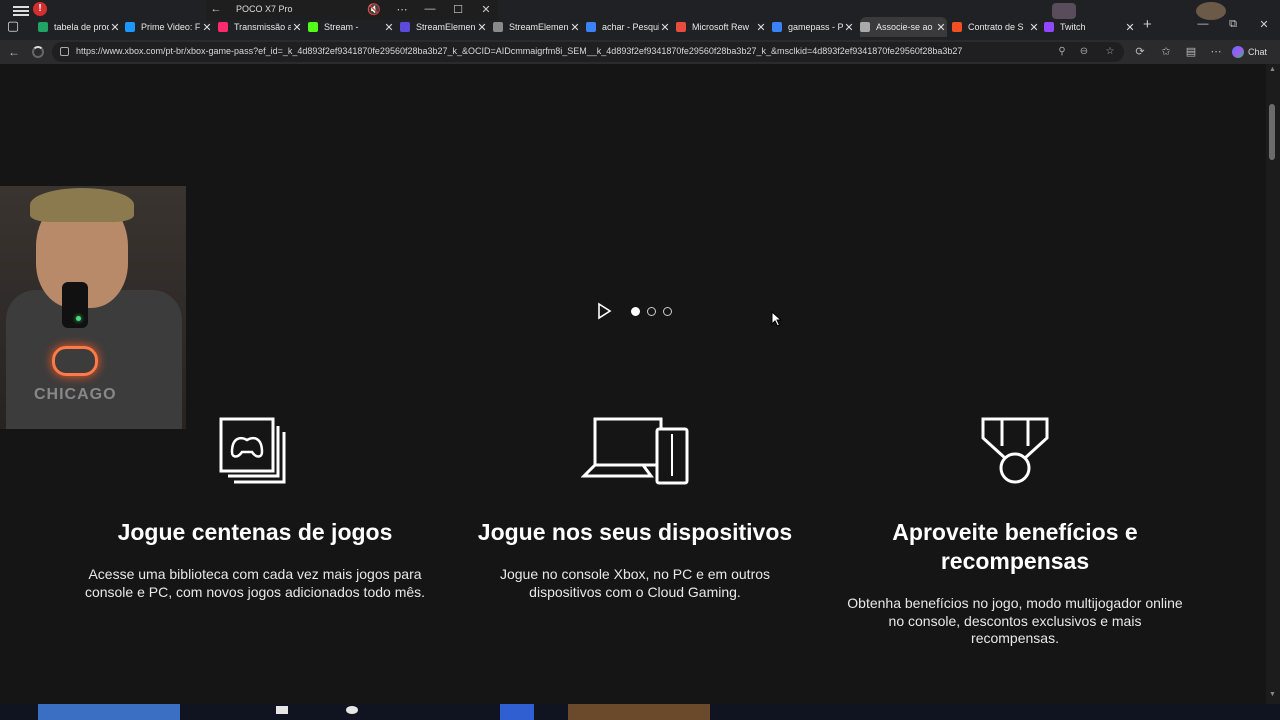 This screenshot has height=720, width=1280. Describe the element at coordinates (352, 10) in the screenshot. I see `phone-mirror-bar: ← POCO X7 Pro 🔇 ⋯ — ☐ ✕` at that location.